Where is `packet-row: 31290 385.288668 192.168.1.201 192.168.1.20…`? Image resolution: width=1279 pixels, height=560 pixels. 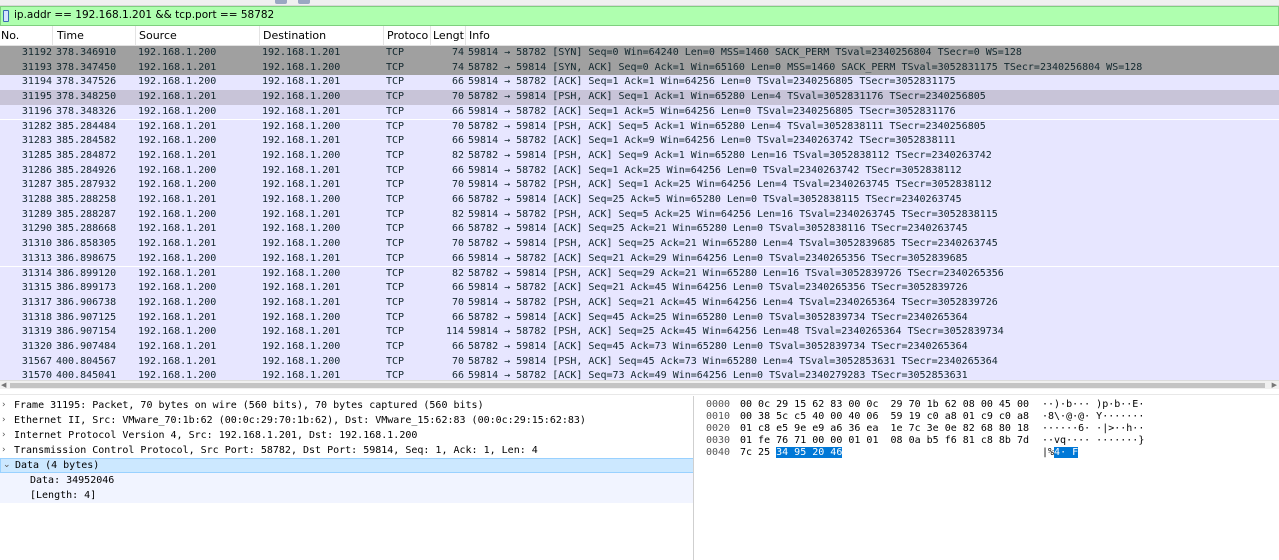 packet-row: 31290 385.288668 192.168.1.201 192.168.1.20… is located at coordinates (639, 230).